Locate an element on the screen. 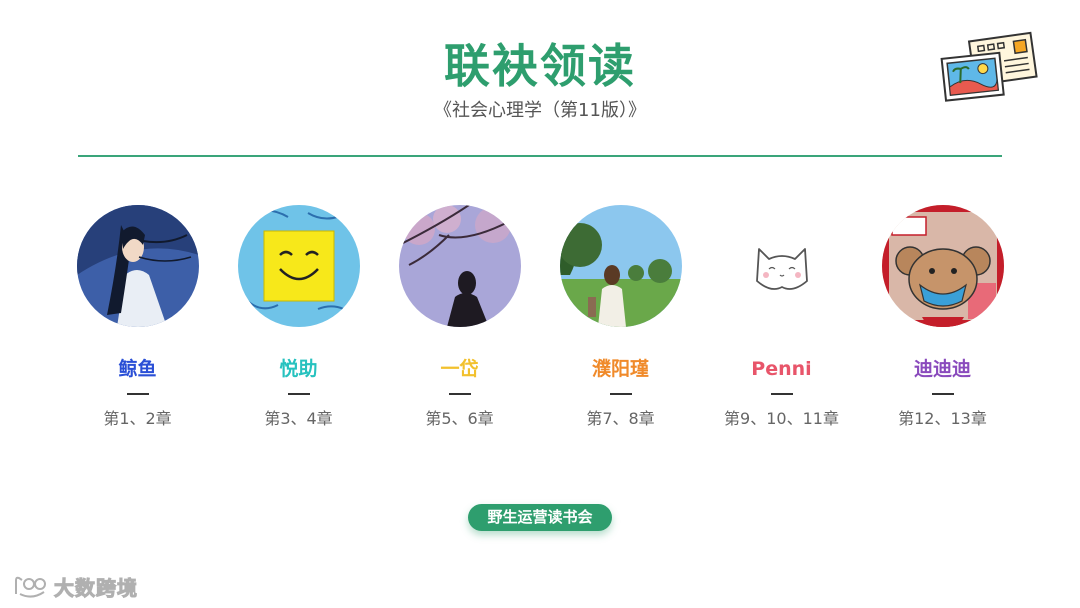 Image resolution: width=1080 pixels, height=608 pixels. member-card: Penni 第9、10、11章 is located at coordinates (781, 325).